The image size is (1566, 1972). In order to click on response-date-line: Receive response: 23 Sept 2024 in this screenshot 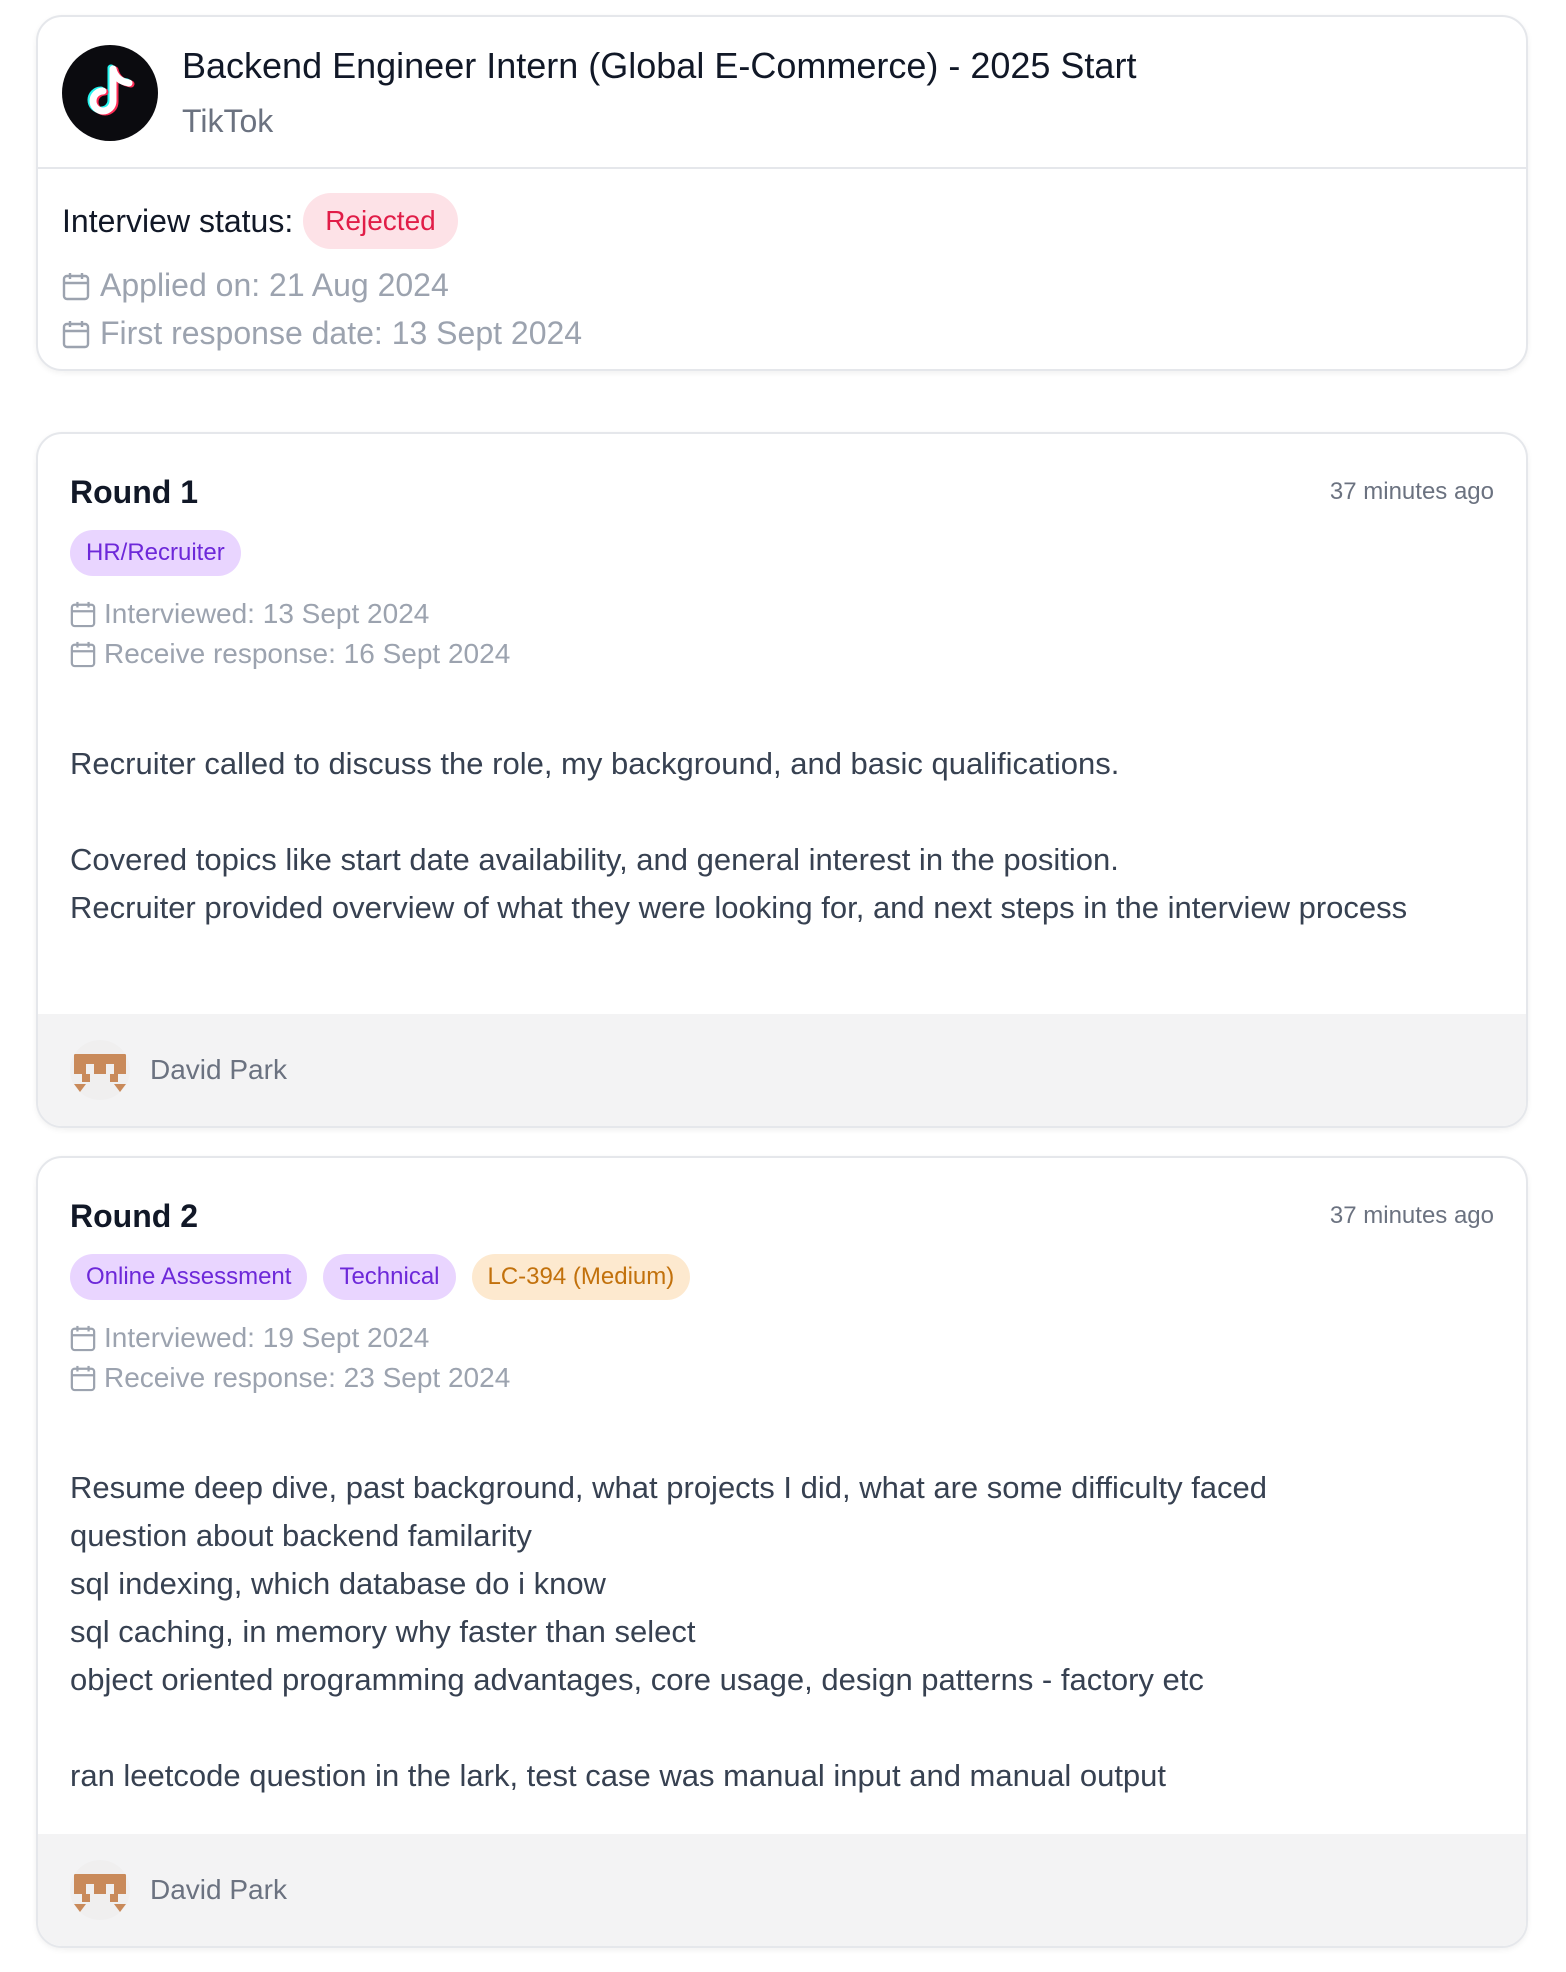, I will do `click(290, 1378)`.